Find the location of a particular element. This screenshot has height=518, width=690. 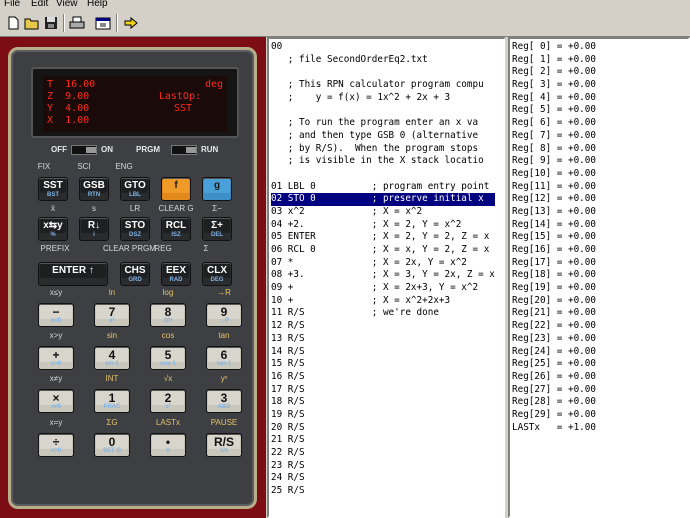

key-caption: Σ− is located at coordinates (217, 208).